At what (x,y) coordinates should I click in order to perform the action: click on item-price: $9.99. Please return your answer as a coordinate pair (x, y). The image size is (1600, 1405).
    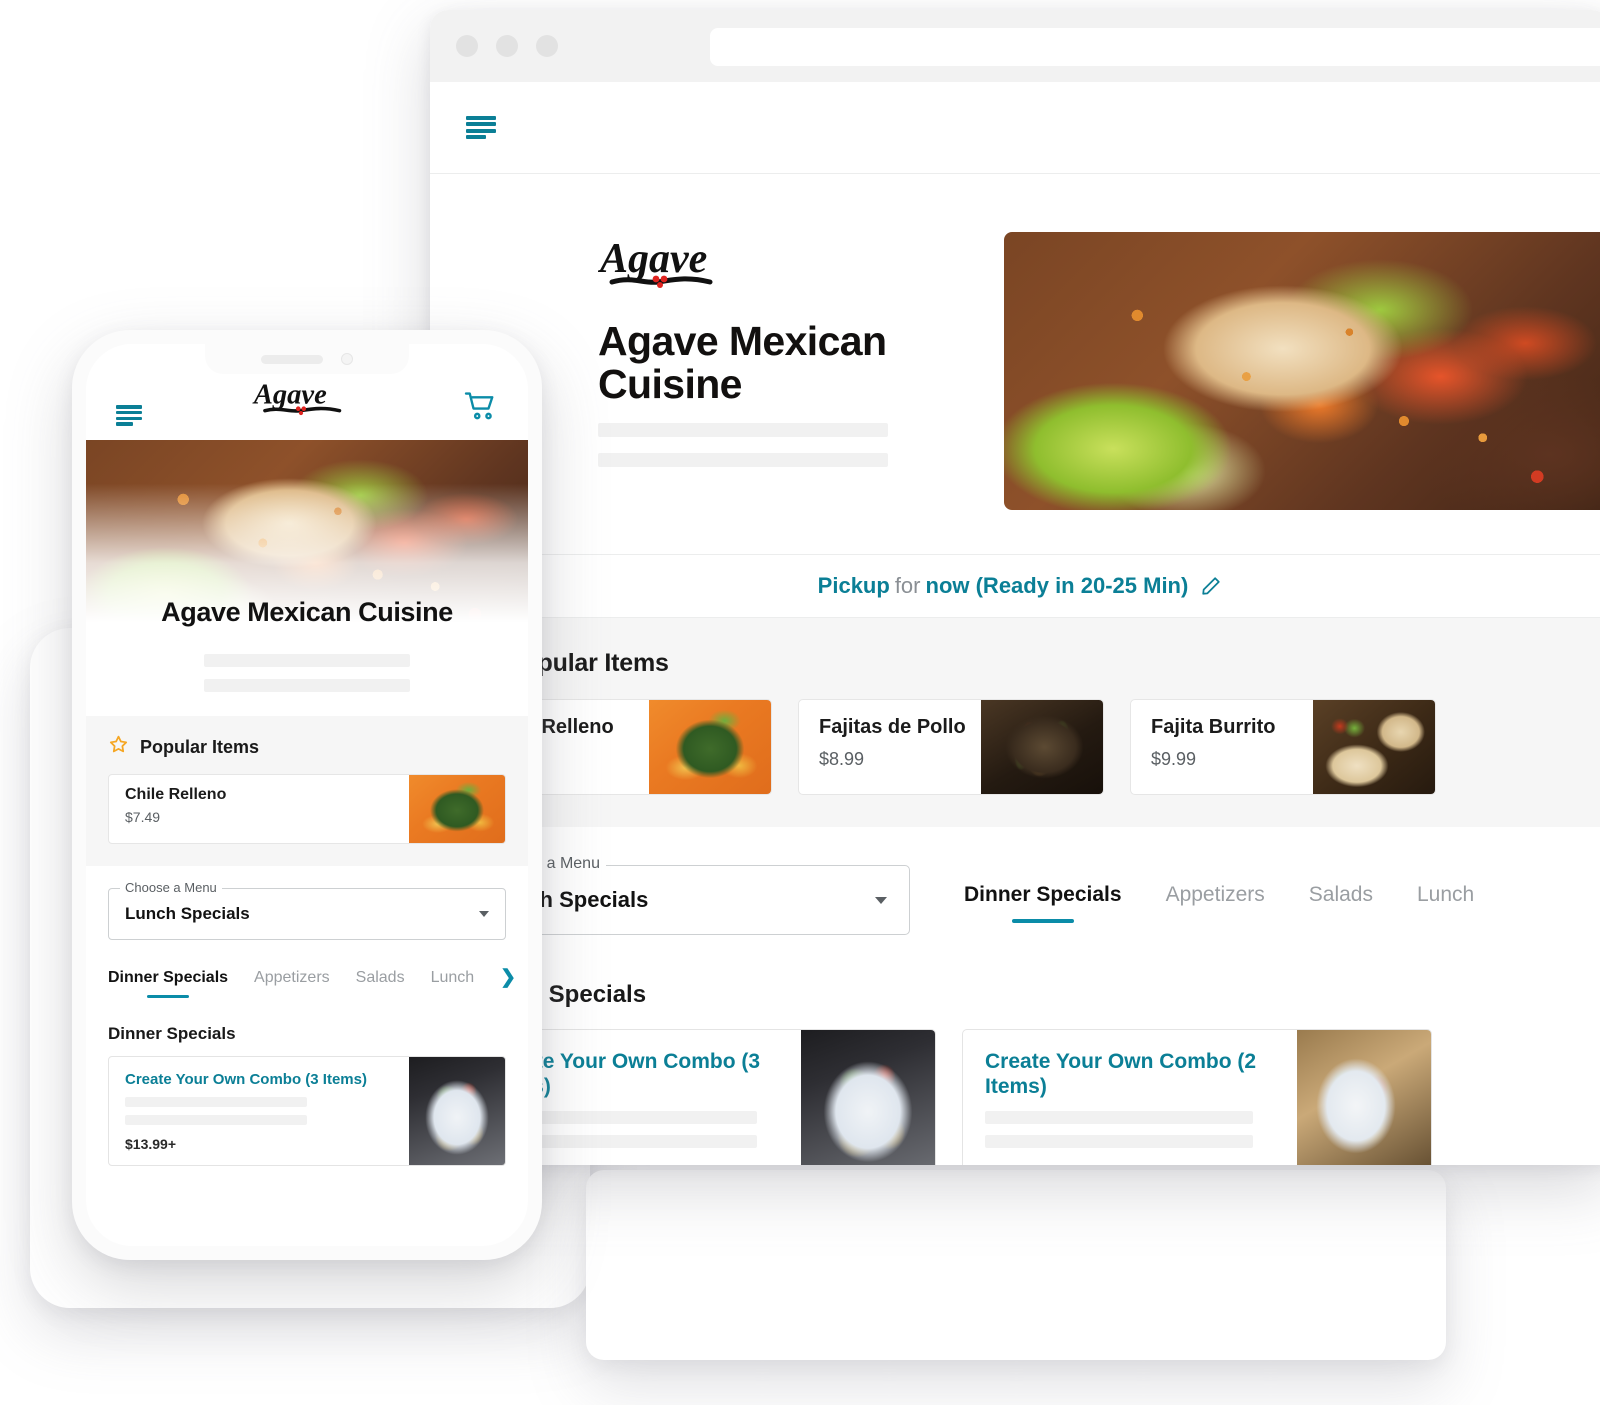
    Looking at the image, I should click on (1174, 759).